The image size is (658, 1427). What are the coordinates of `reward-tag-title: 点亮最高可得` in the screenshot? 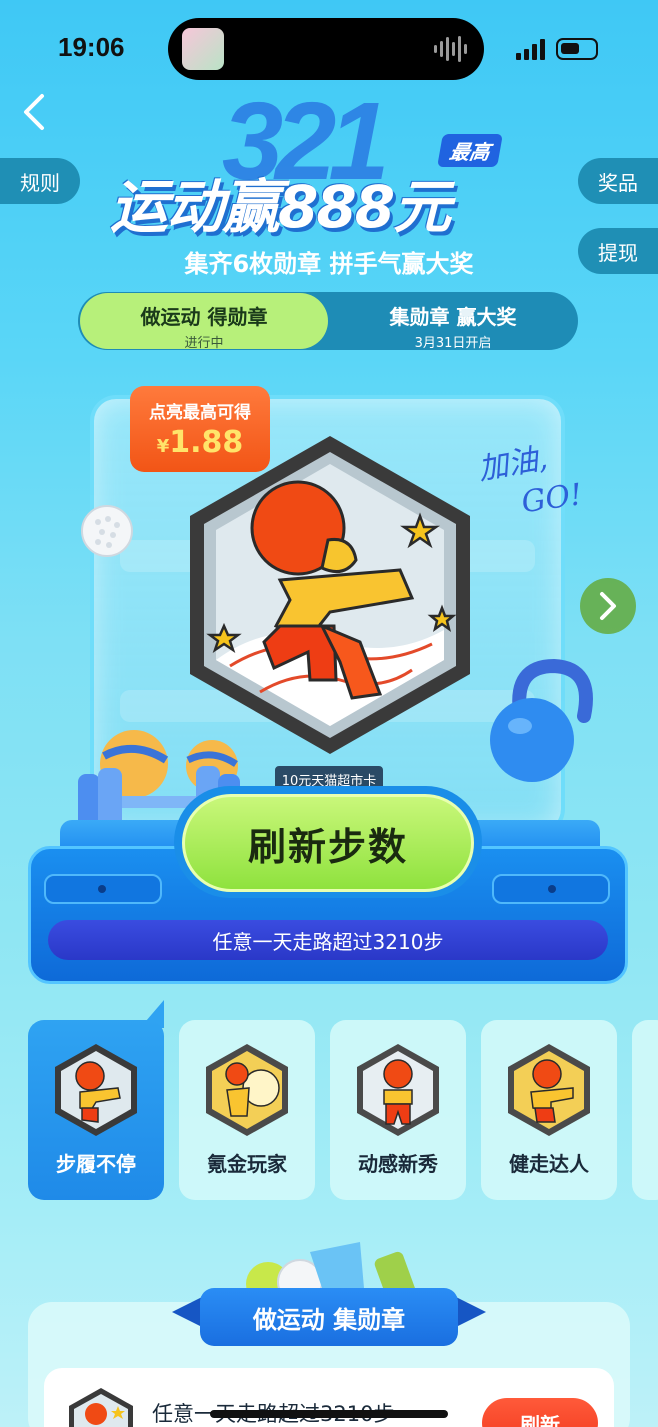 It's located at (200, 413).